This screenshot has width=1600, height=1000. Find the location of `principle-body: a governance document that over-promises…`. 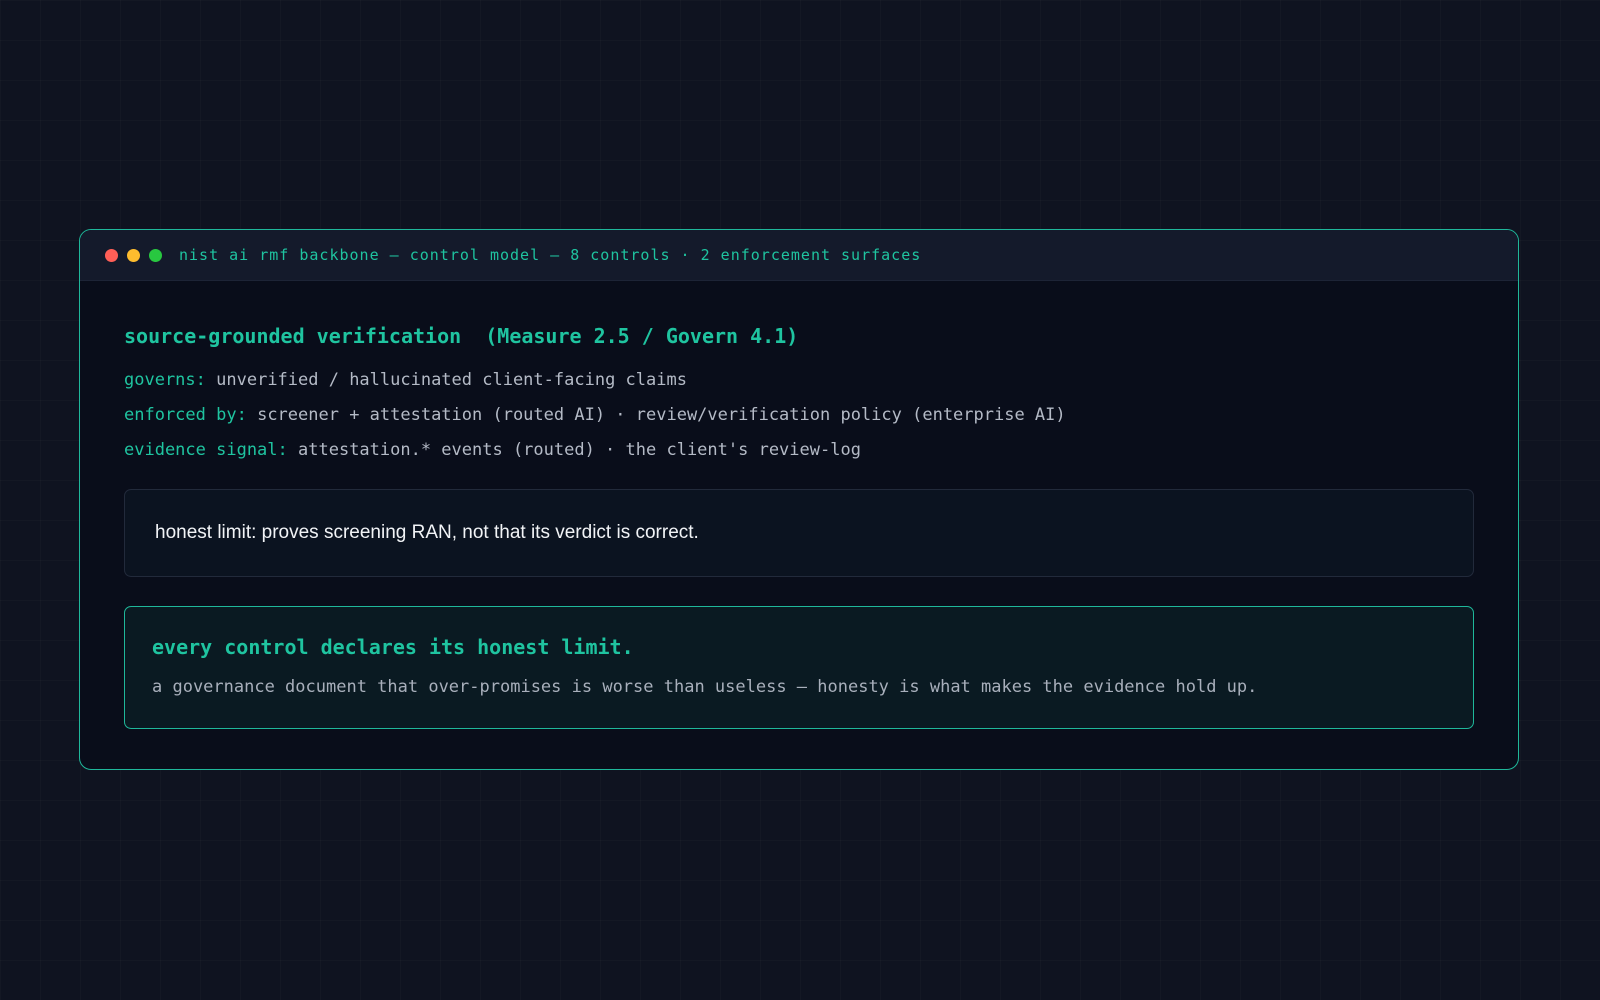

principle-body: a governance document that over-promises… is located at coordinates (705, 687).